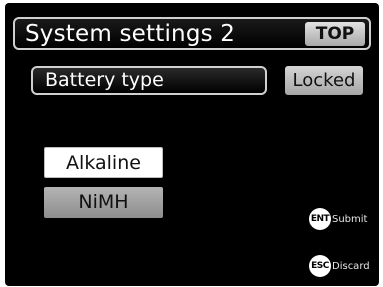 The image size is (383, 287). What do you see at coordinates (320, 266) in the screenshot?
I see `esc-key-icon: ESC` at bounding box center [320, 266].